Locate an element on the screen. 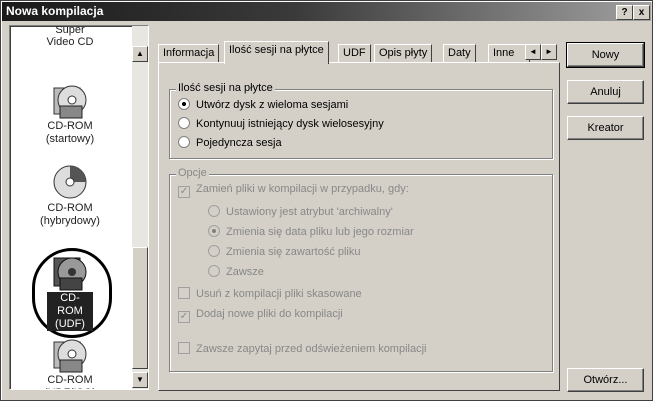 The image size is (653, 401). session-option-single: Pojedyncza sesja is located at coordinates (230, 142).